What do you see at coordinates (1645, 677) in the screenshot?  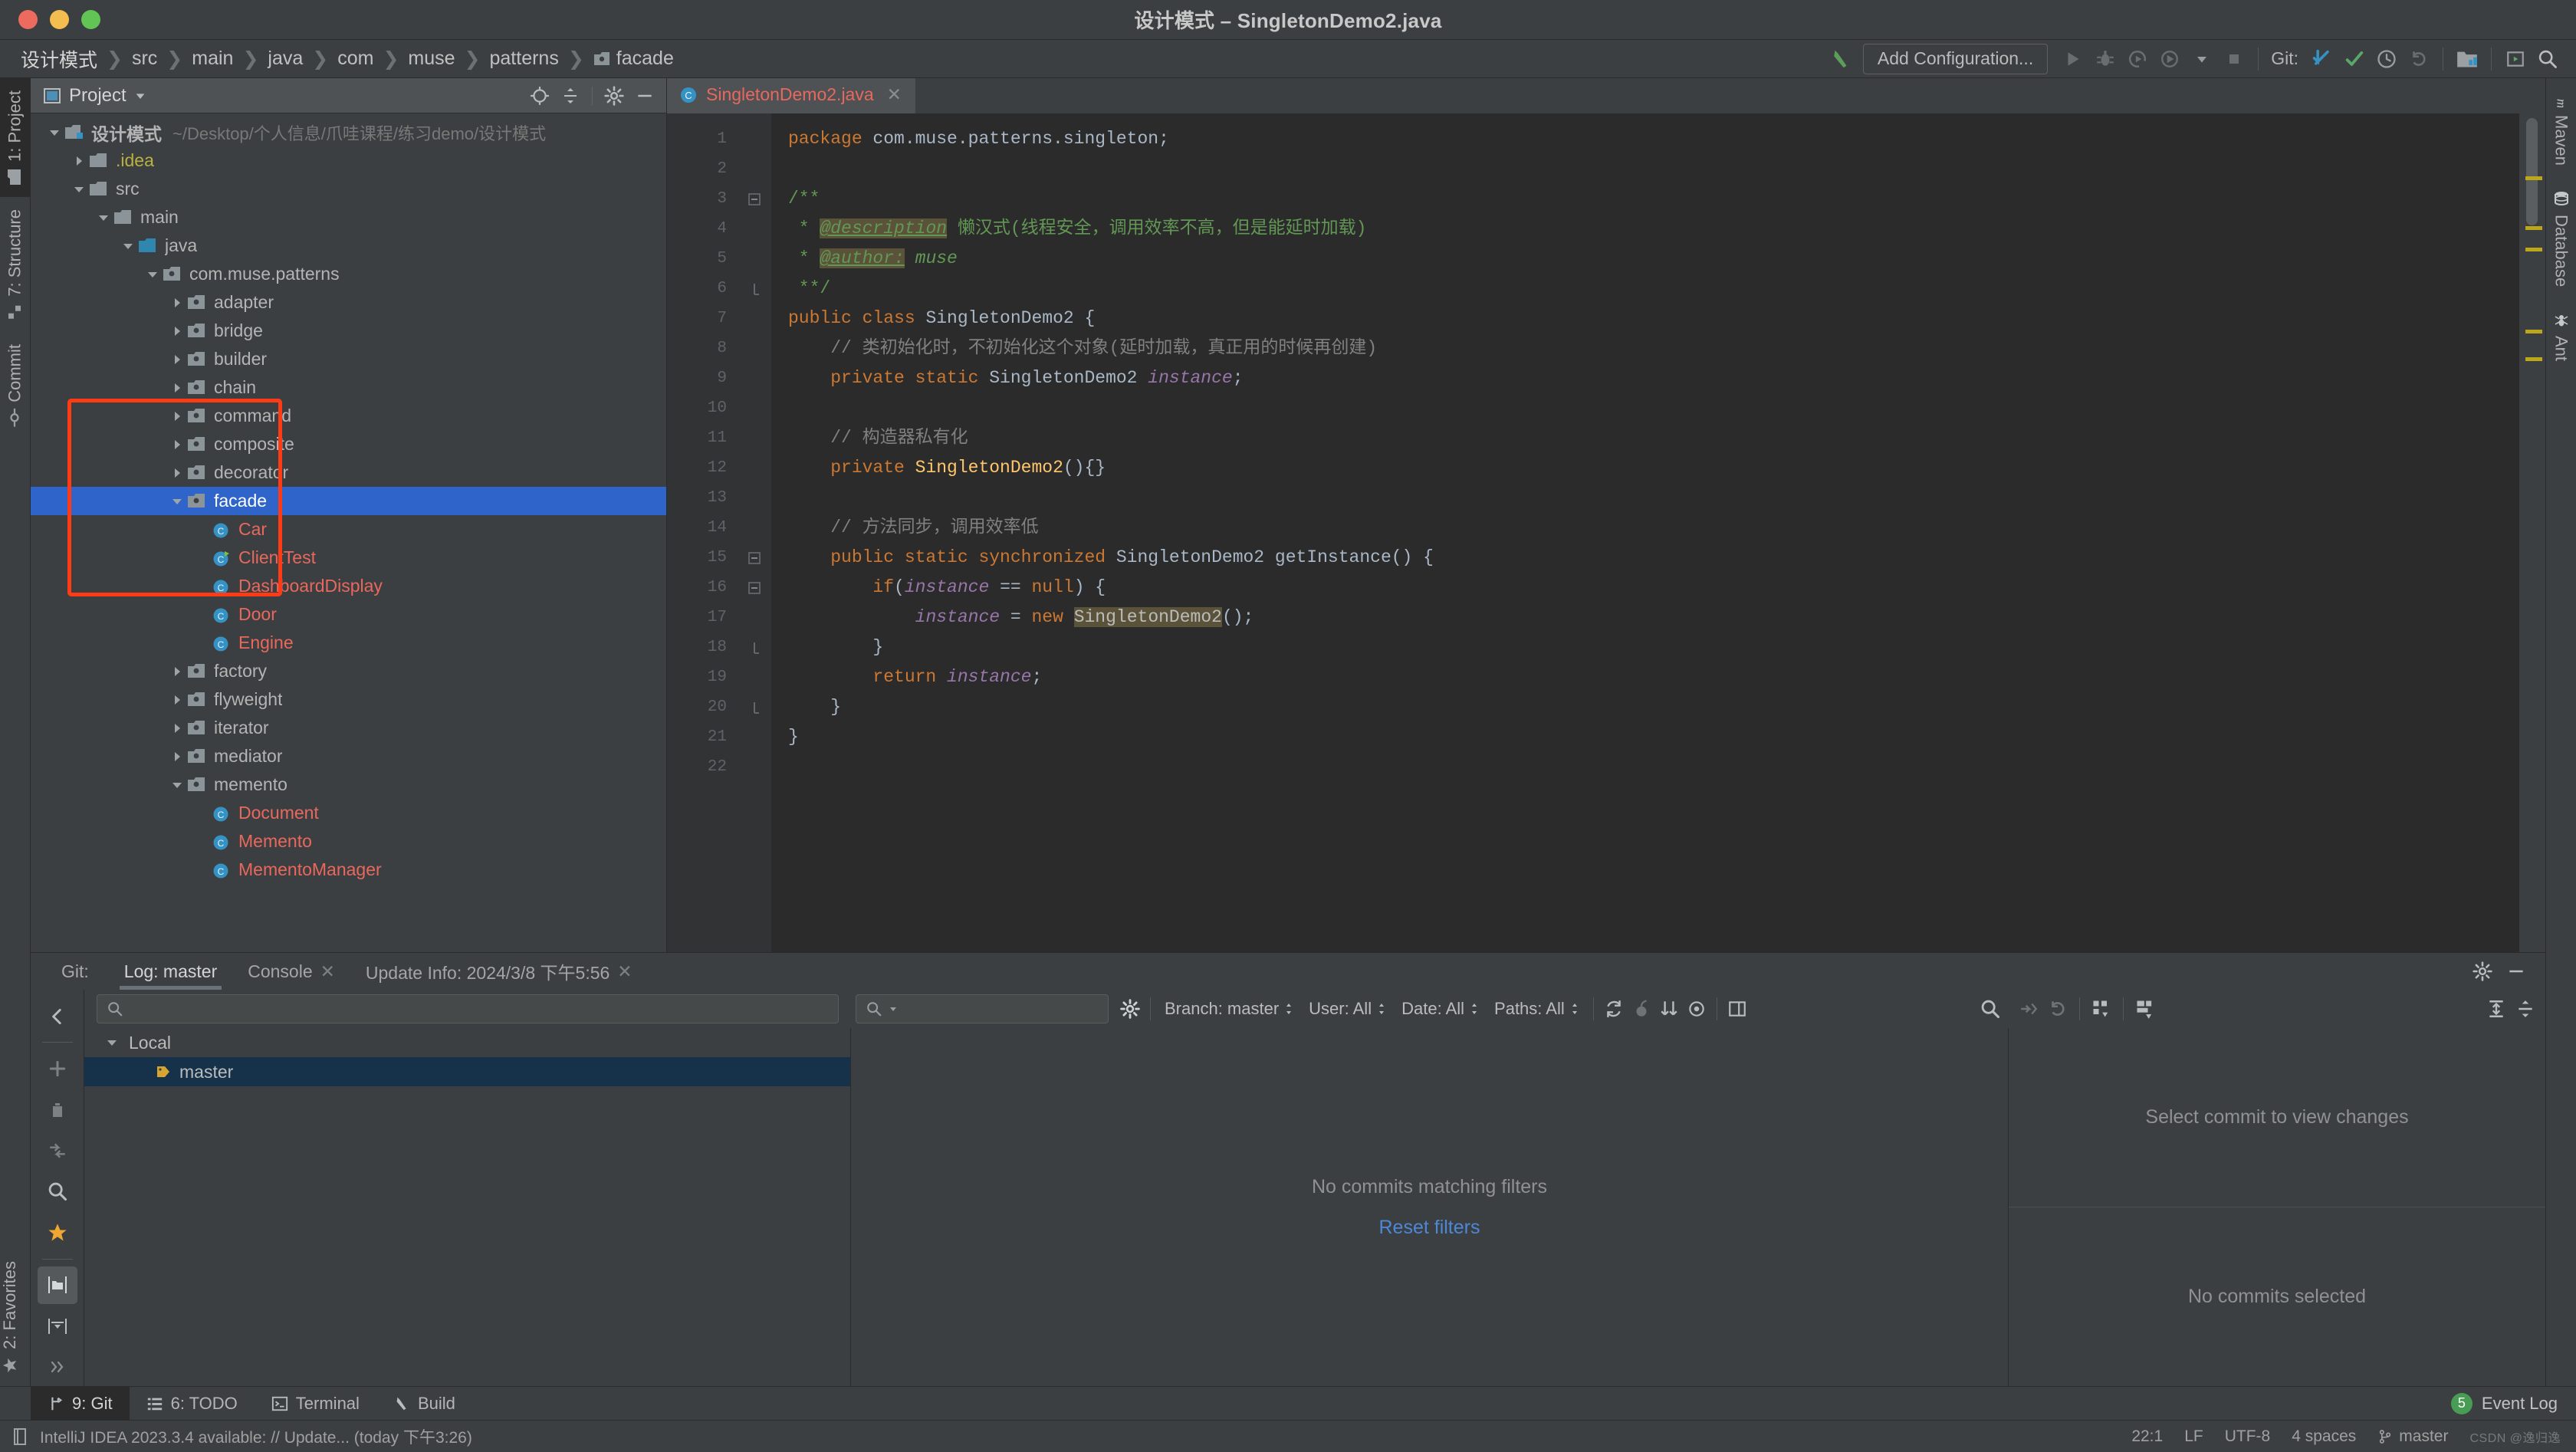 I see `code-line: return instance;` at bounding box center [1645, 677].